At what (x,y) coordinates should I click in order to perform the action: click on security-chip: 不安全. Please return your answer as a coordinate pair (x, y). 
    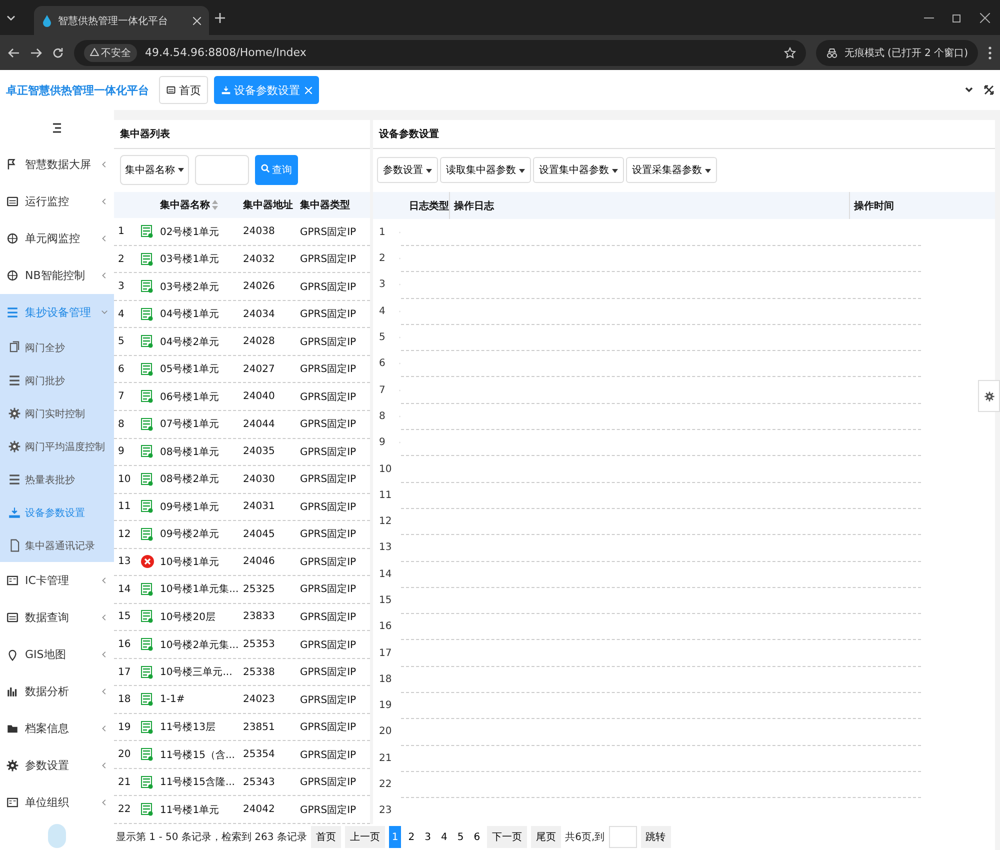
    Looking at the image, I should click on (110, 53).